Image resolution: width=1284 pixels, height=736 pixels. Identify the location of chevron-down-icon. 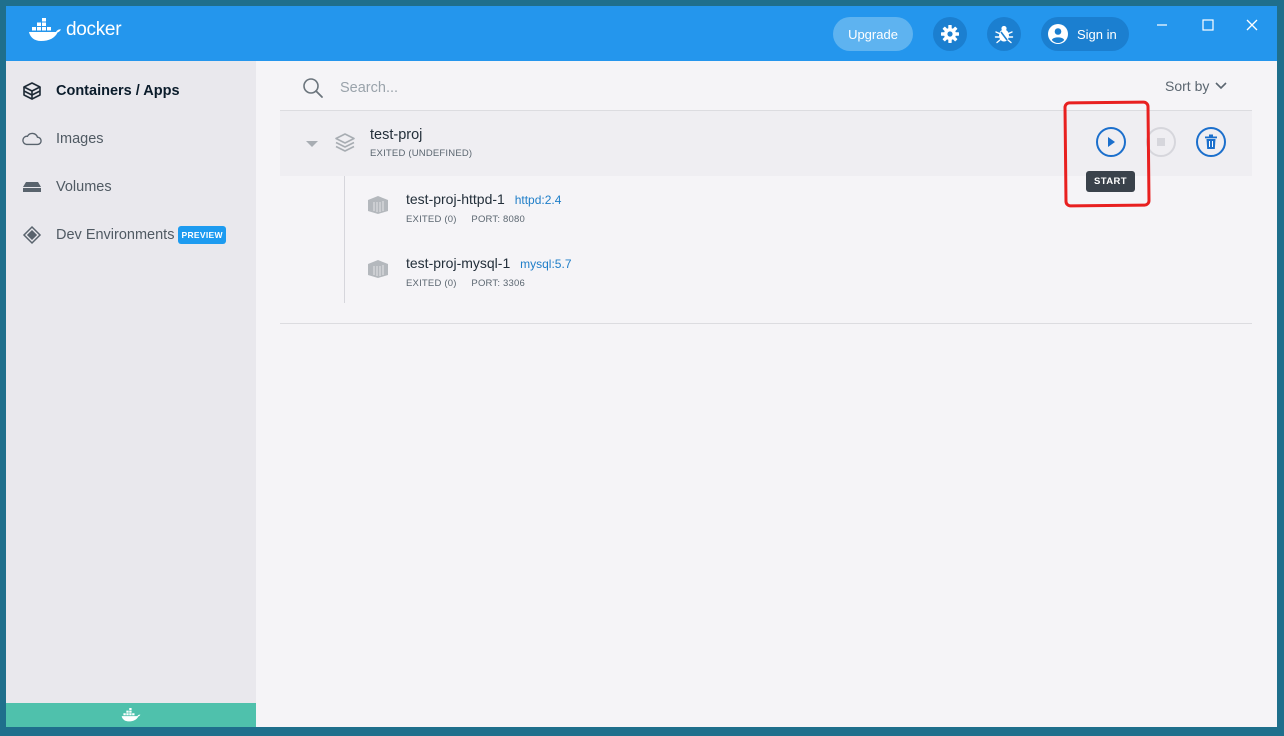
(1221, 86).